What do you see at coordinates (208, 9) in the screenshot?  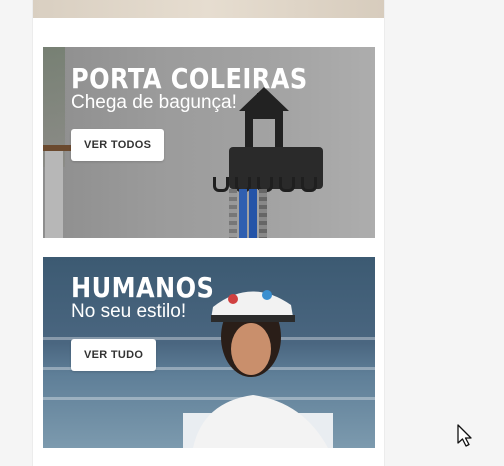 I see `previous-banner-edge` at bounding box center [208, 9].